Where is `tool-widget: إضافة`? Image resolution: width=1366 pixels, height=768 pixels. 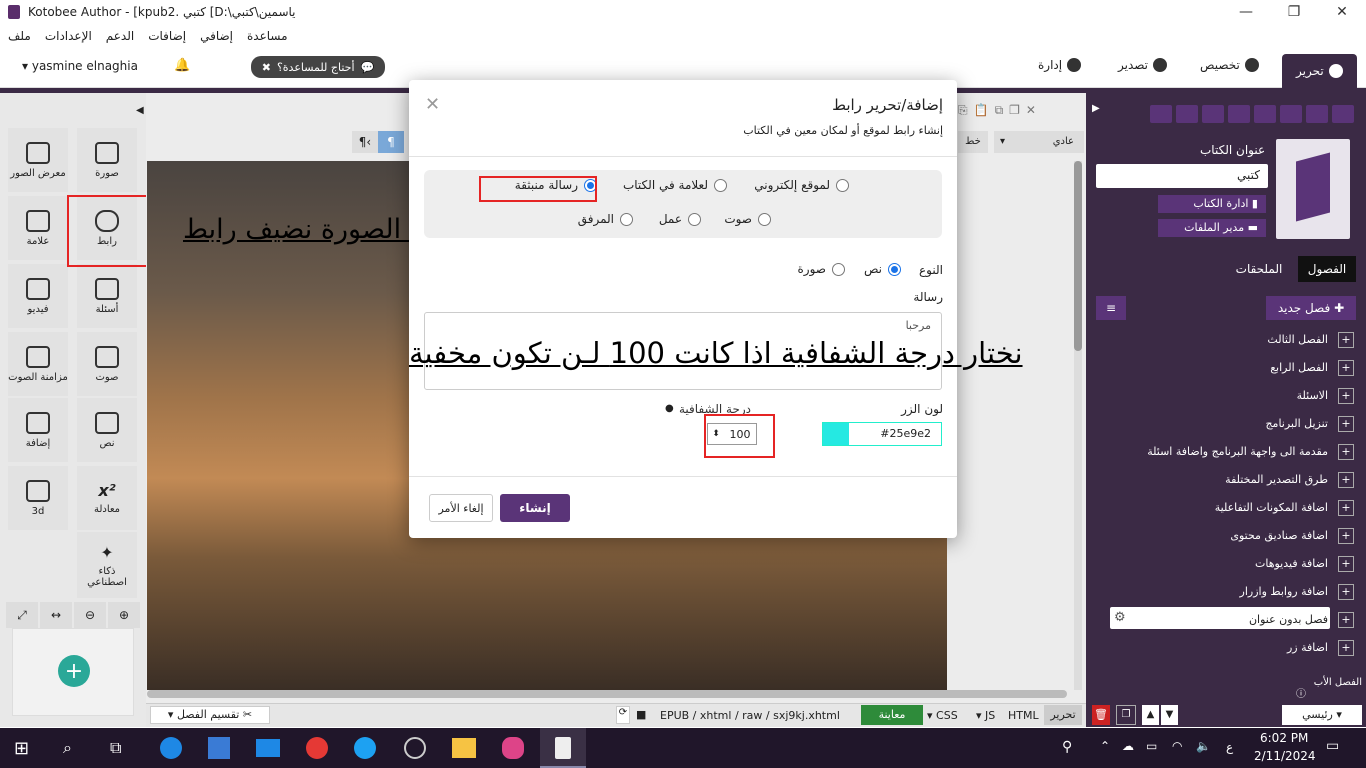 tool-widget: إضافة is located at coordinates (38, 430).